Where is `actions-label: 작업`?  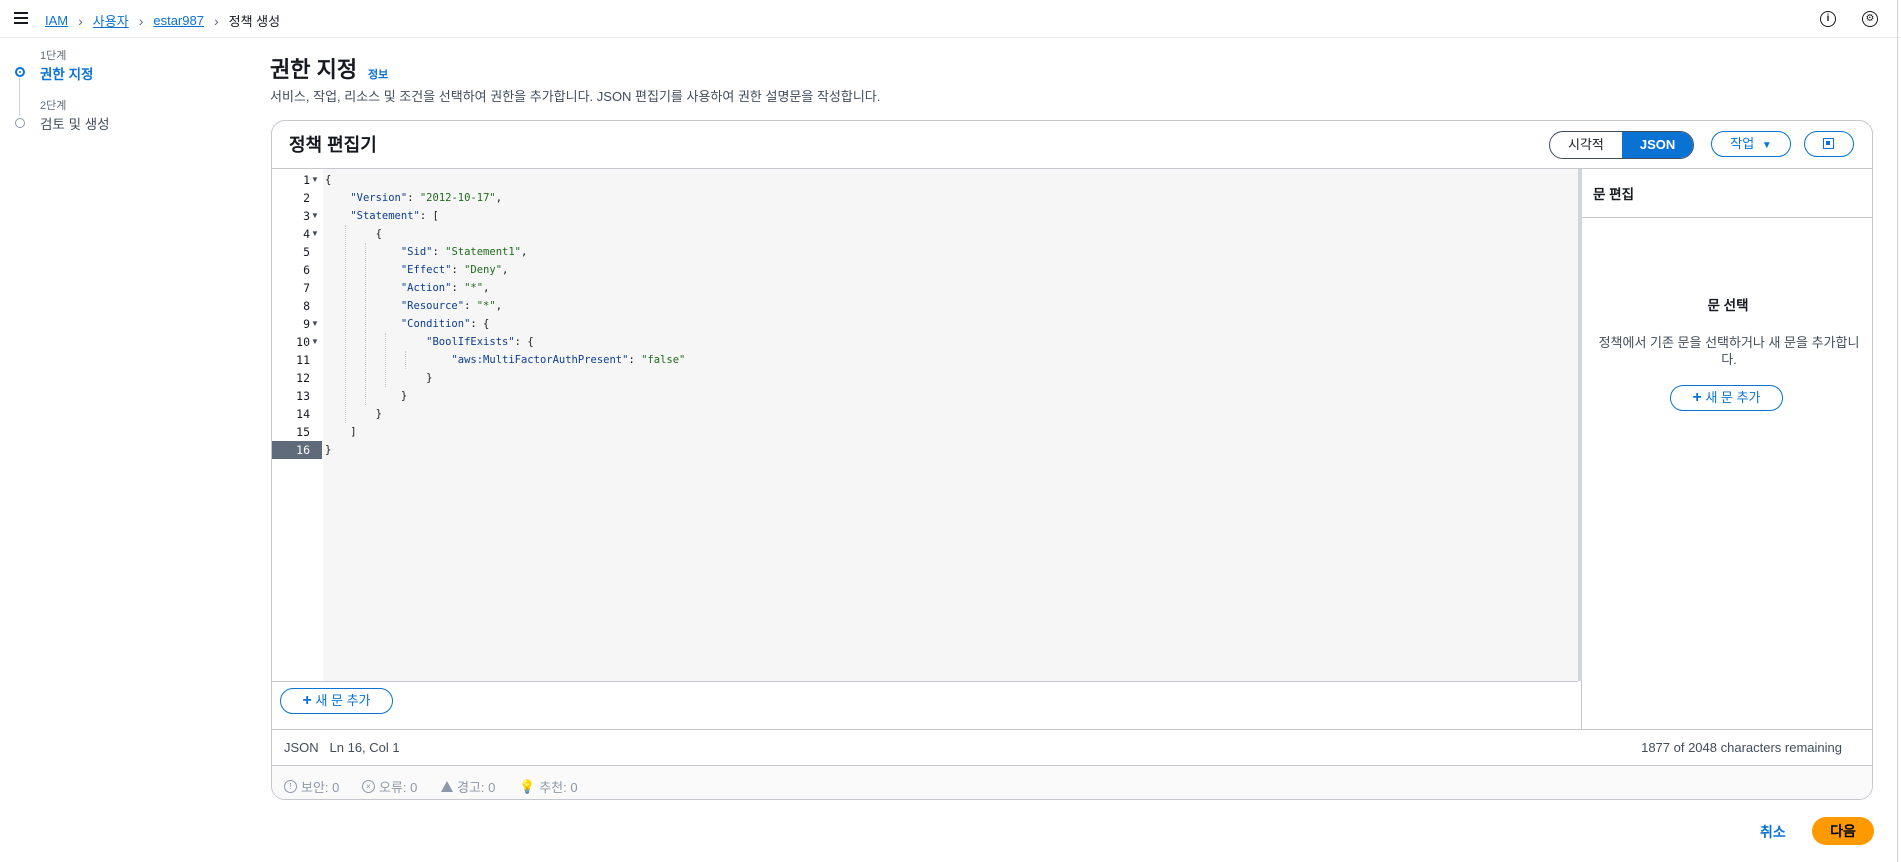
actions-label: 작업 is located at coordinates (1742, 143).